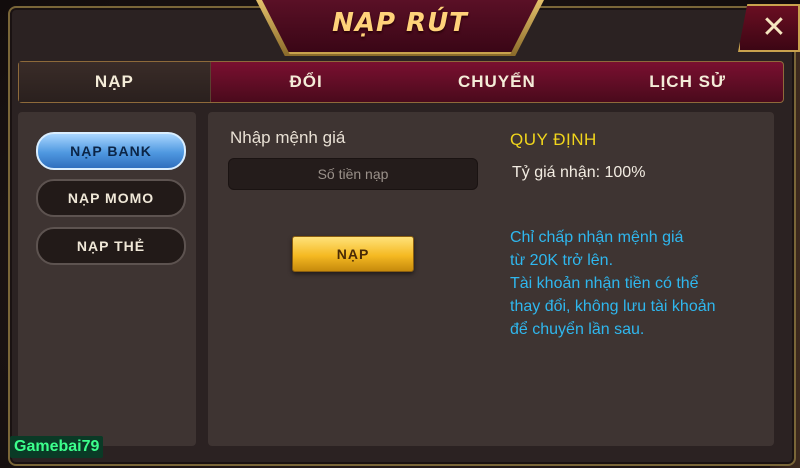  I want to click on method-card-button: NẠP THẺ, so click(111, 246).